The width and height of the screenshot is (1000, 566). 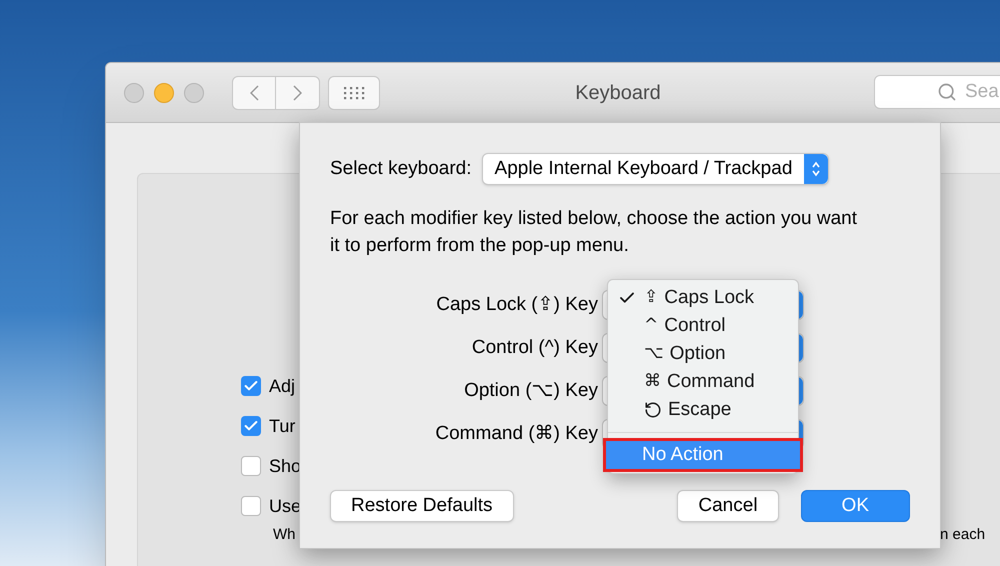 What do you see at coordinates (703, 410) in the screenshot?
I see `menu-item: Escape` at bounding box center [703, 410].